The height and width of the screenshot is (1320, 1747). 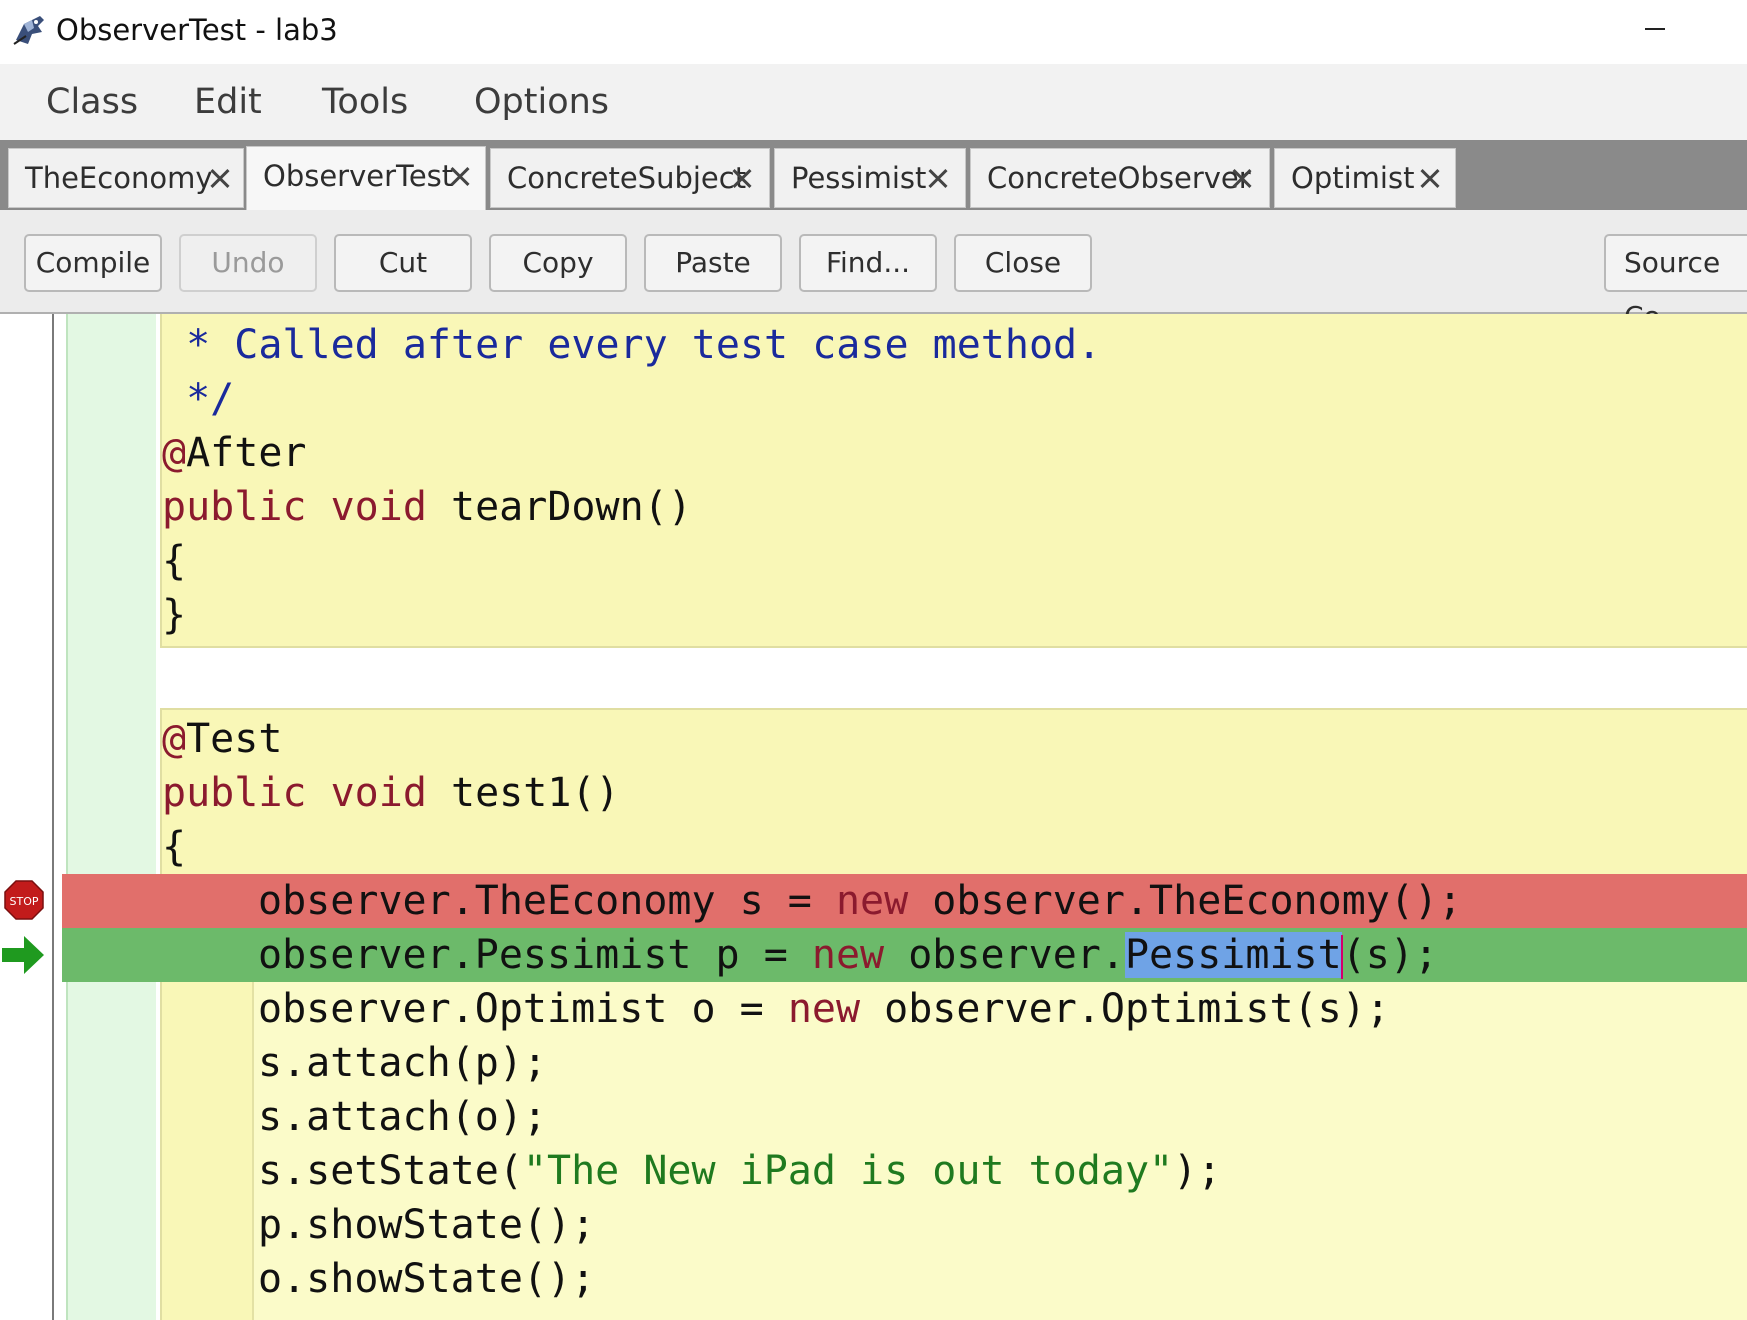 I want to click on method-signature: tearDown(), so click(x=571, y=507).